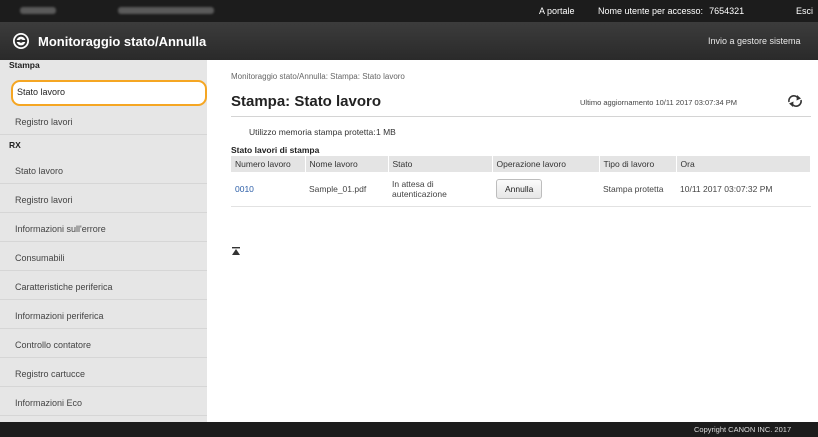  Describe the element at coordinates (103, 171) in the screenshot. I see `sidebar-item-rx-job-status: Stato lavoro` at that location.